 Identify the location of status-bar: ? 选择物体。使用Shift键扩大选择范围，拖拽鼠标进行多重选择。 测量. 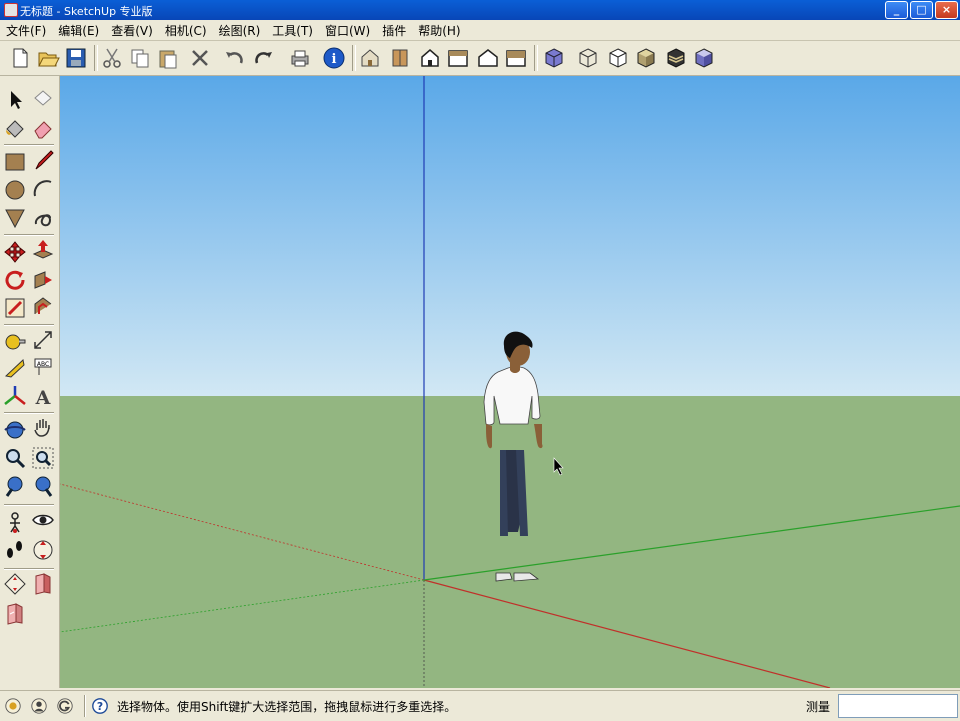
(480, 705).